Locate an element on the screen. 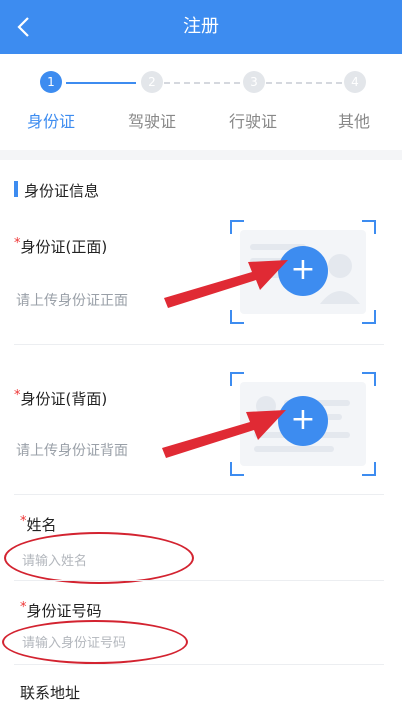 The width and height of the screenshot is (402, 720). section-title: 身份证信息 is located at coordinates (62, 191).